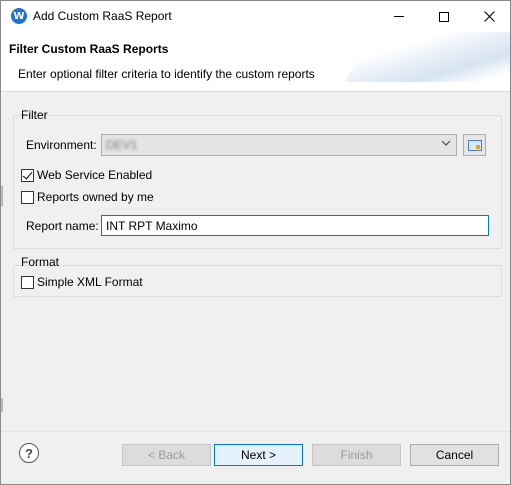 This screenshot has height=485, width=511. I want to click on owned-by-me-row: Reports owned by me, so click(87, 197).